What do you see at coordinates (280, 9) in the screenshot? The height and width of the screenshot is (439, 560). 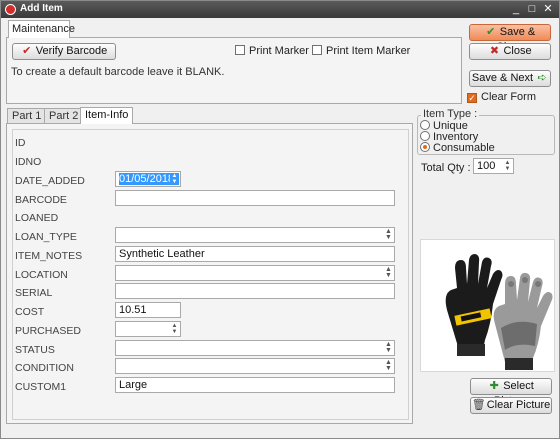 I see `title-bar: Add Item _ □ ✕` at bounding box center [280, 9].